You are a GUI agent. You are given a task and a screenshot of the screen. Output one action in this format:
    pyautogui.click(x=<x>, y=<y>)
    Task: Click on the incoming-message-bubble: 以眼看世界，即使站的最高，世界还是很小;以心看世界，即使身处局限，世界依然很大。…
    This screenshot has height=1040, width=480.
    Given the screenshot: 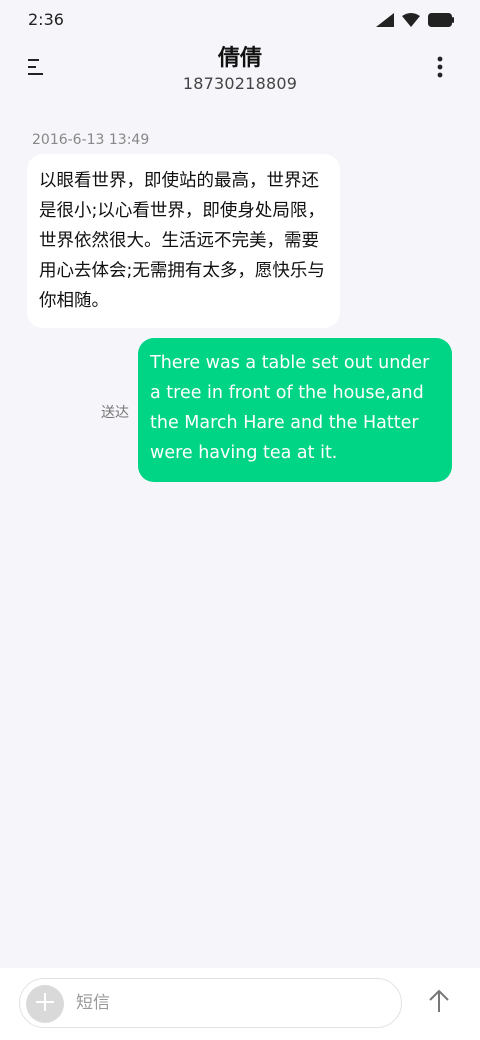 What is the action you would take?
    pyautogui.click(x=183, y=241)
    